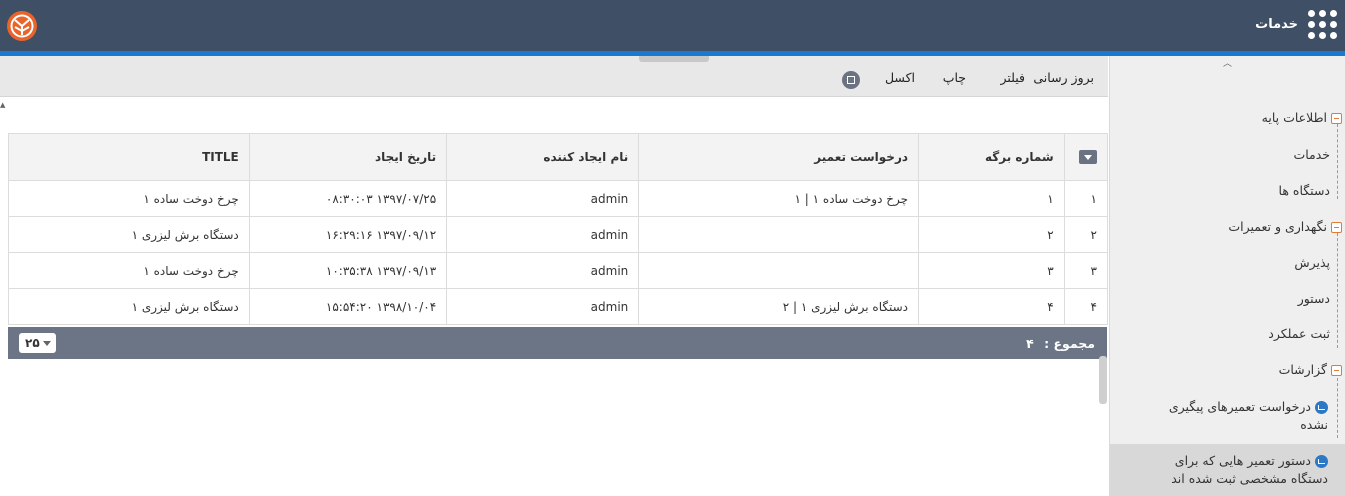 This screenshot has width=1345, height=496. What do you see at coordinates (1312, 262) in the screenshot?
I see `sidebar-item-reception: پذیرش` at bounding box center [1312, 262].